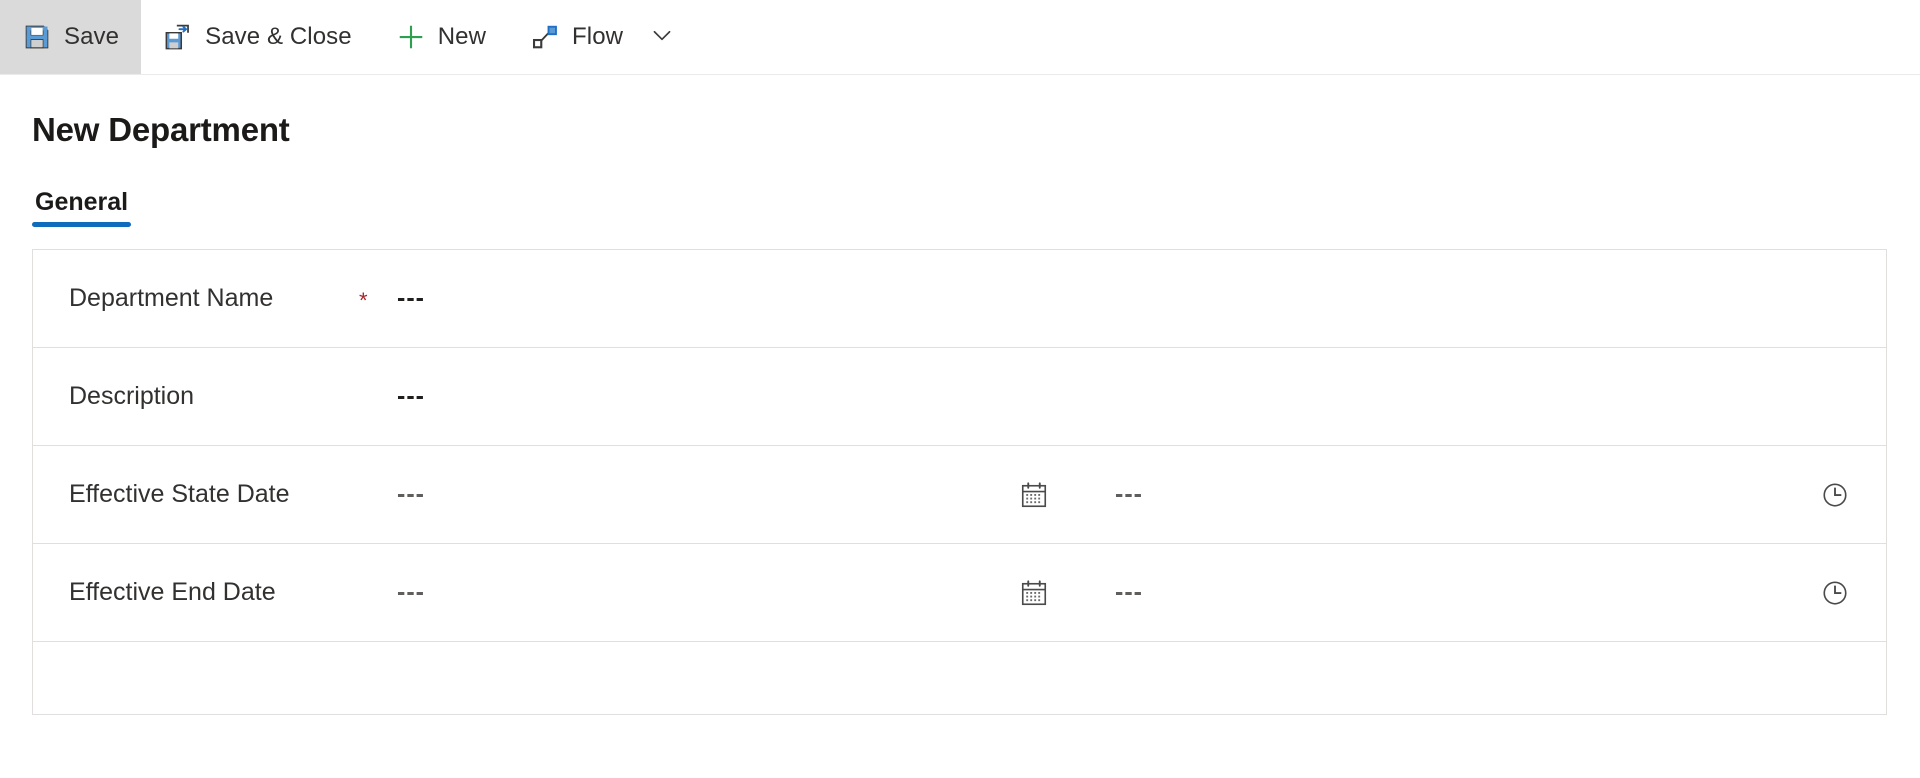  I want to click on new-button-label: New, so click(462, 36).